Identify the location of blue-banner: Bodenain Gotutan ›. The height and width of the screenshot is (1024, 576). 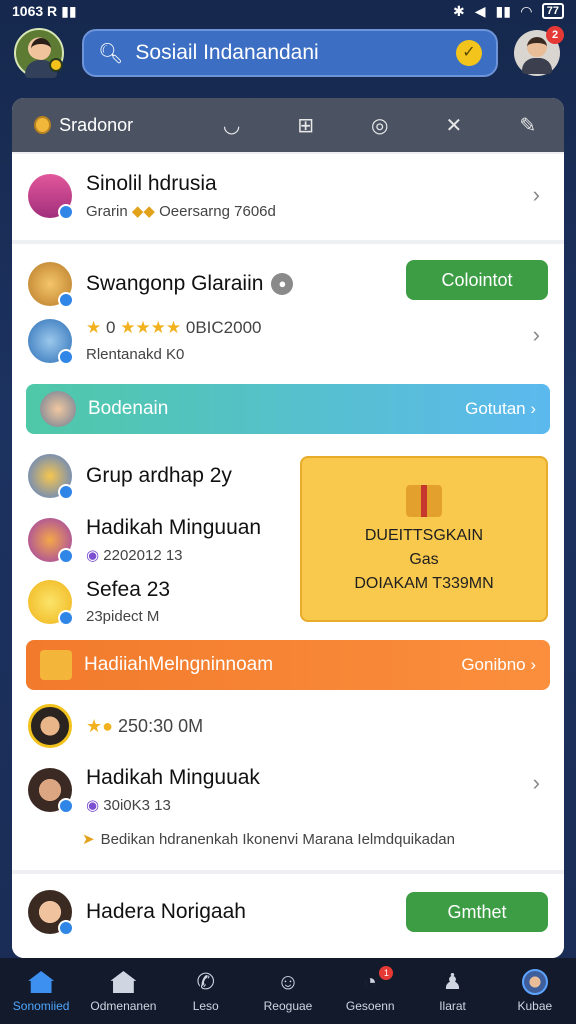
(288, 409).